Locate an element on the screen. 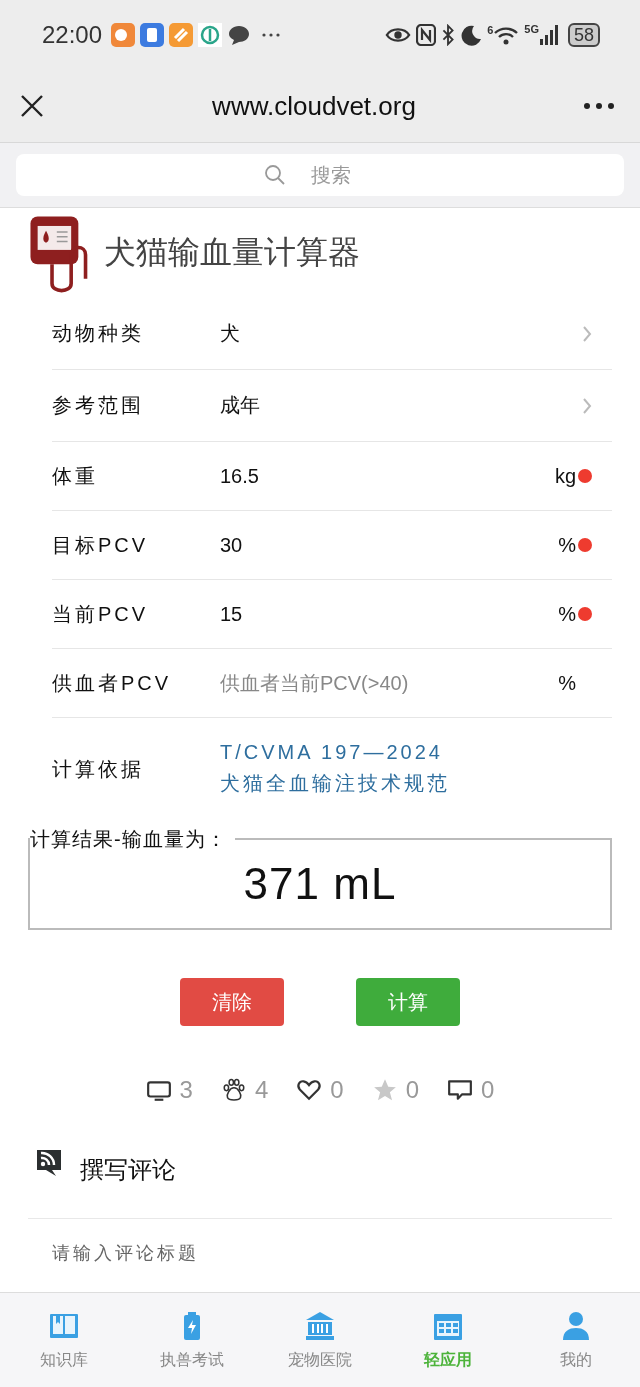 The height and width of the screenshot is (1387, 640). bluetooth-icon is located at coordinates (448, 35).